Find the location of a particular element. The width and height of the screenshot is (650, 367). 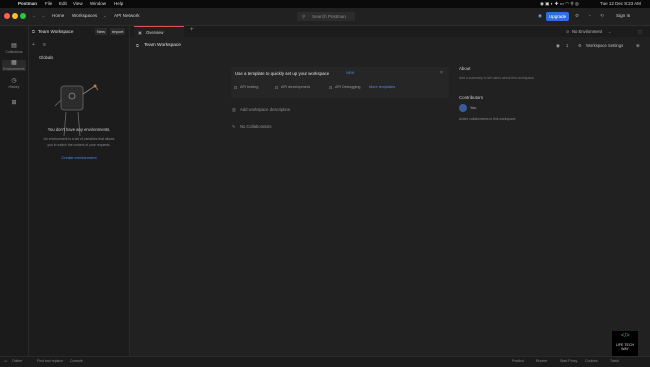

invite-icon: ◉ is located at coordinates (540, 16).